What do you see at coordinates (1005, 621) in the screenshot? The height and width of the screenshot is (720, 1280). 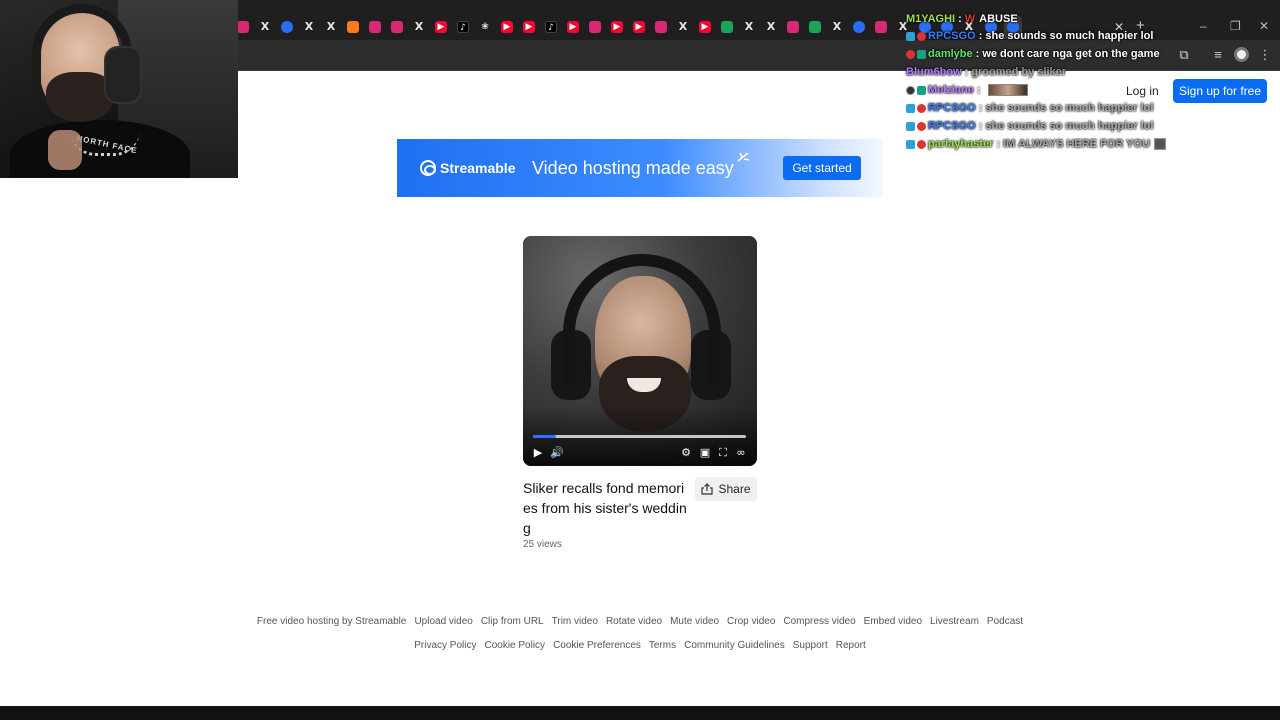 I see `footer-link: Podcast` at bounding box center [1005, 621].